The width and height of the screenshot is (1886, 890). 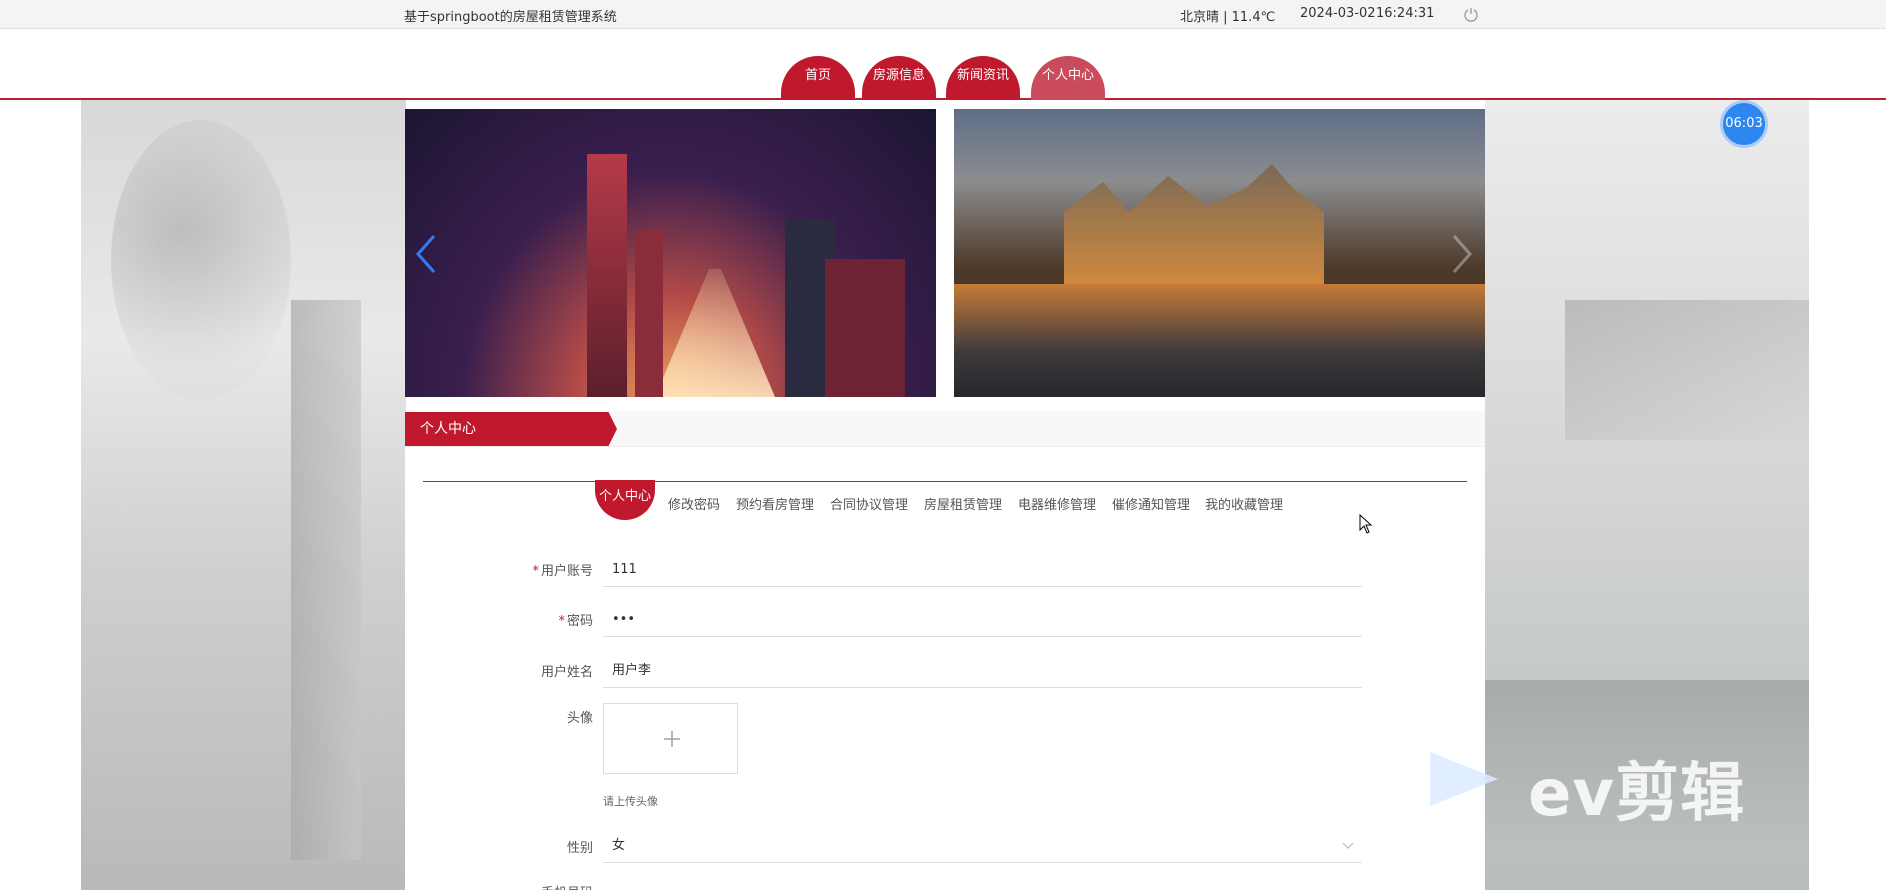 What do you see at coordinates (426, 254) in the screenshot?
I see `chevron-left-icon` at bounding box center [426, 254].